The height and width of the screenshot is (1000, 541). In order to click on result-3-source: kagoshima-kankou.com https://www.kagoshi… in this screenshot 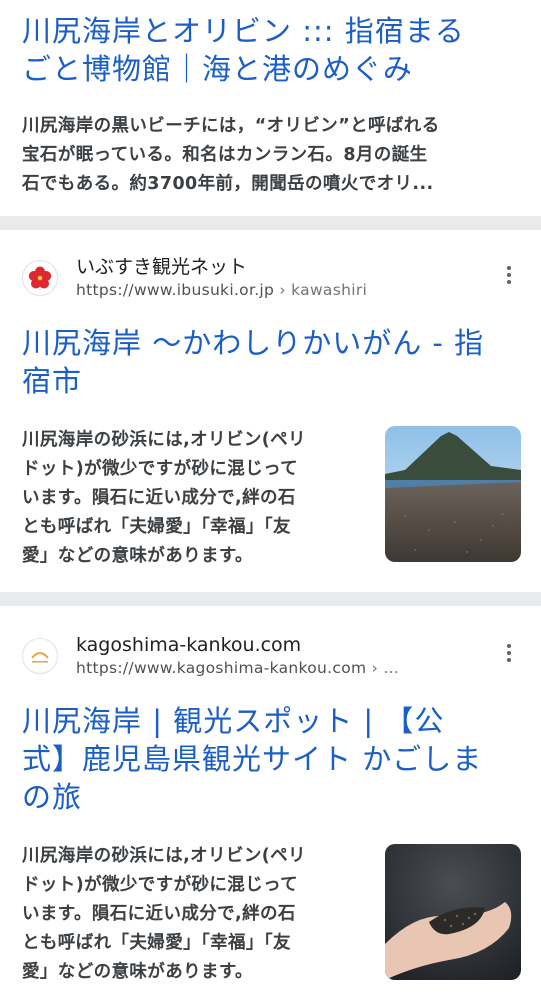, I will do `click(210, 656)`.